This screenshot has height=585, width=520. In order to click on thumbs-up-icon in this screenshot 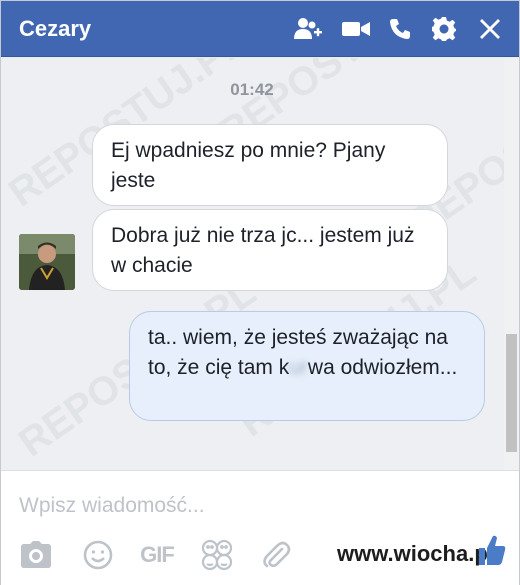, I will do `click(492, 550)`.